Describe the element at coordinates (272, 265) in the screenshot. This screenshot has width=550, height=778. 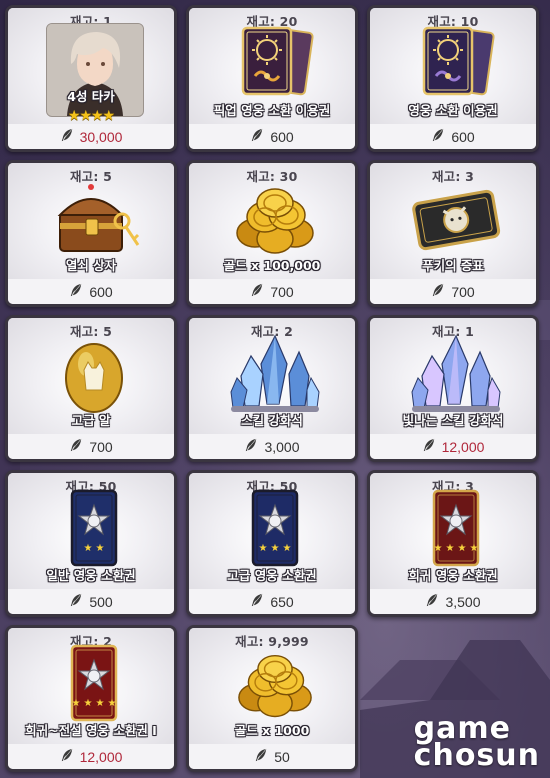
I see `item-name: 골드 x 100,000` at that location.